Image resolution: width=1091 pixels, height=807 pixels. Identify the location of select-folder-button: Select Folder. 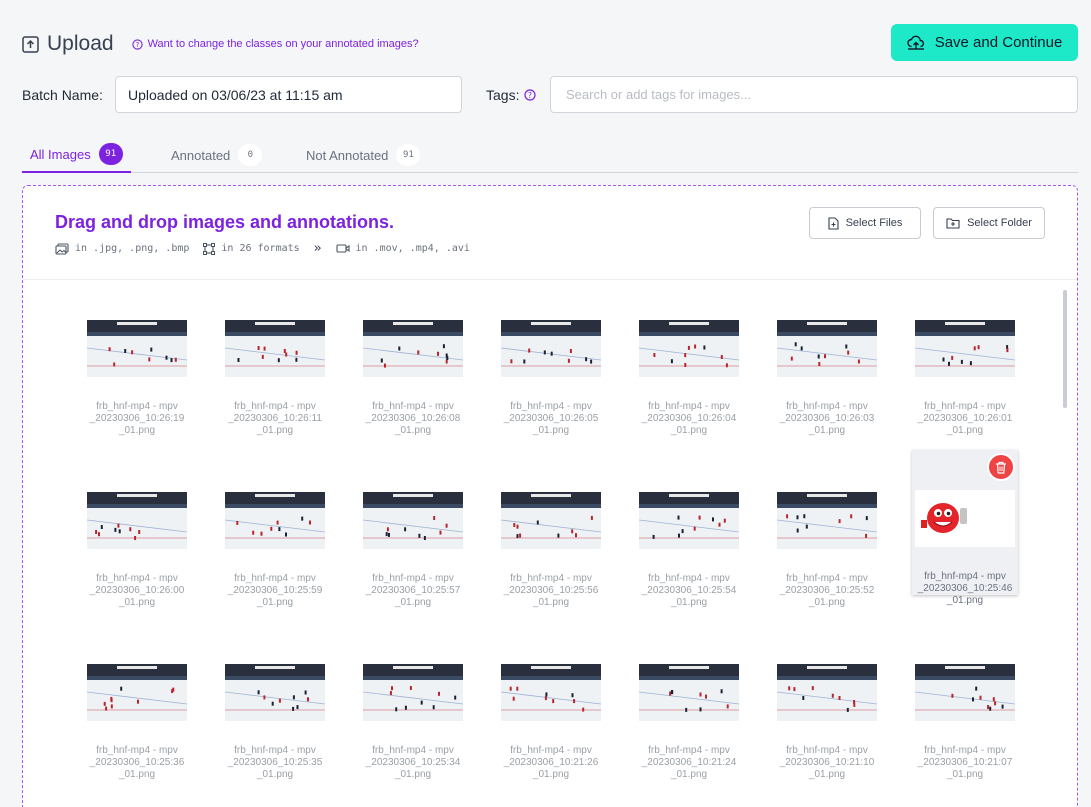
(989, 223).